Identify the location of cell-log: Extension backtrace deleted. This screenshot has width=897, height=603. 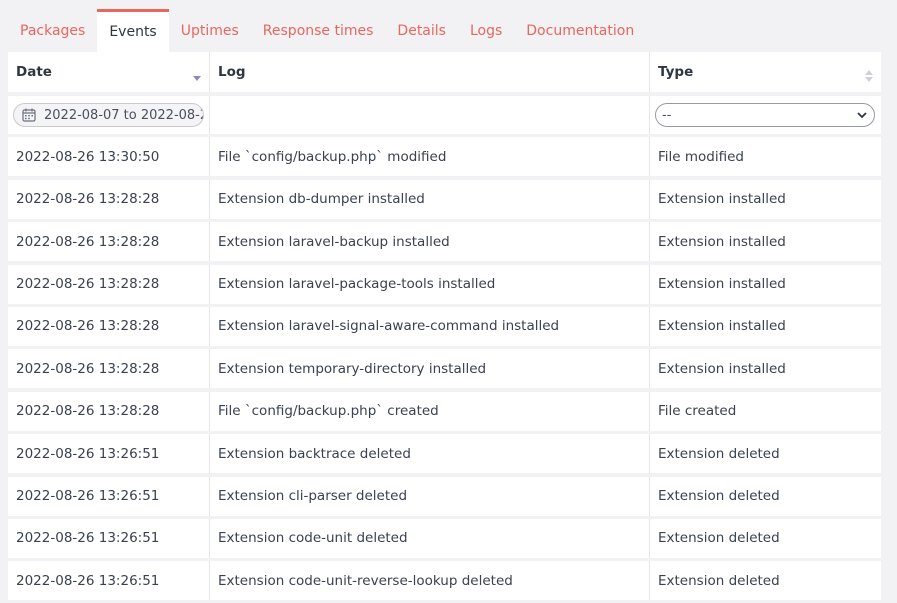
(430, 454).